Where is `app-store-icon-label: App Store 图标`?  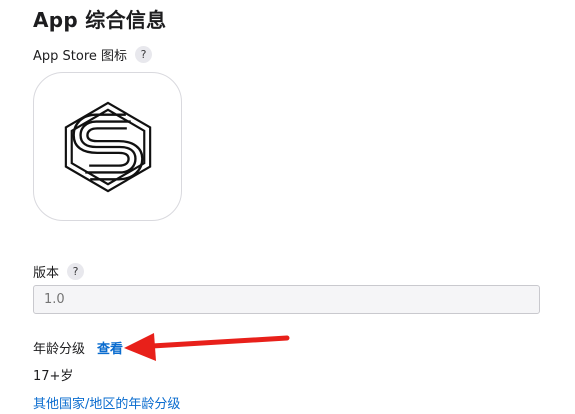
app-store-icon-label: App Store 图标 is located at coordinates (80, 56).